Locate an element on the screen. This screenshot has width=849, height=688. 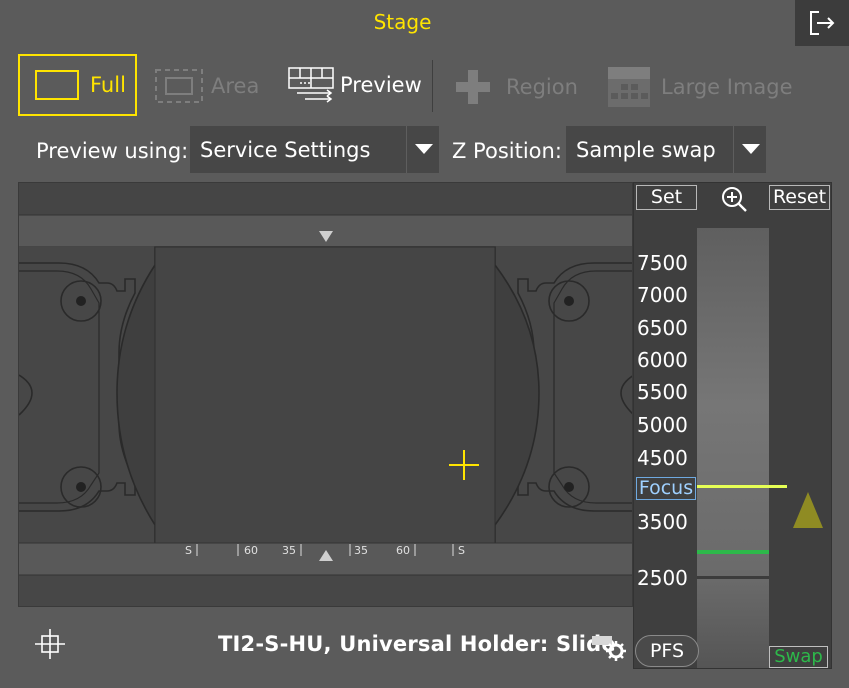
z-tick-label: 6500 is located at coordinates (662, 328).